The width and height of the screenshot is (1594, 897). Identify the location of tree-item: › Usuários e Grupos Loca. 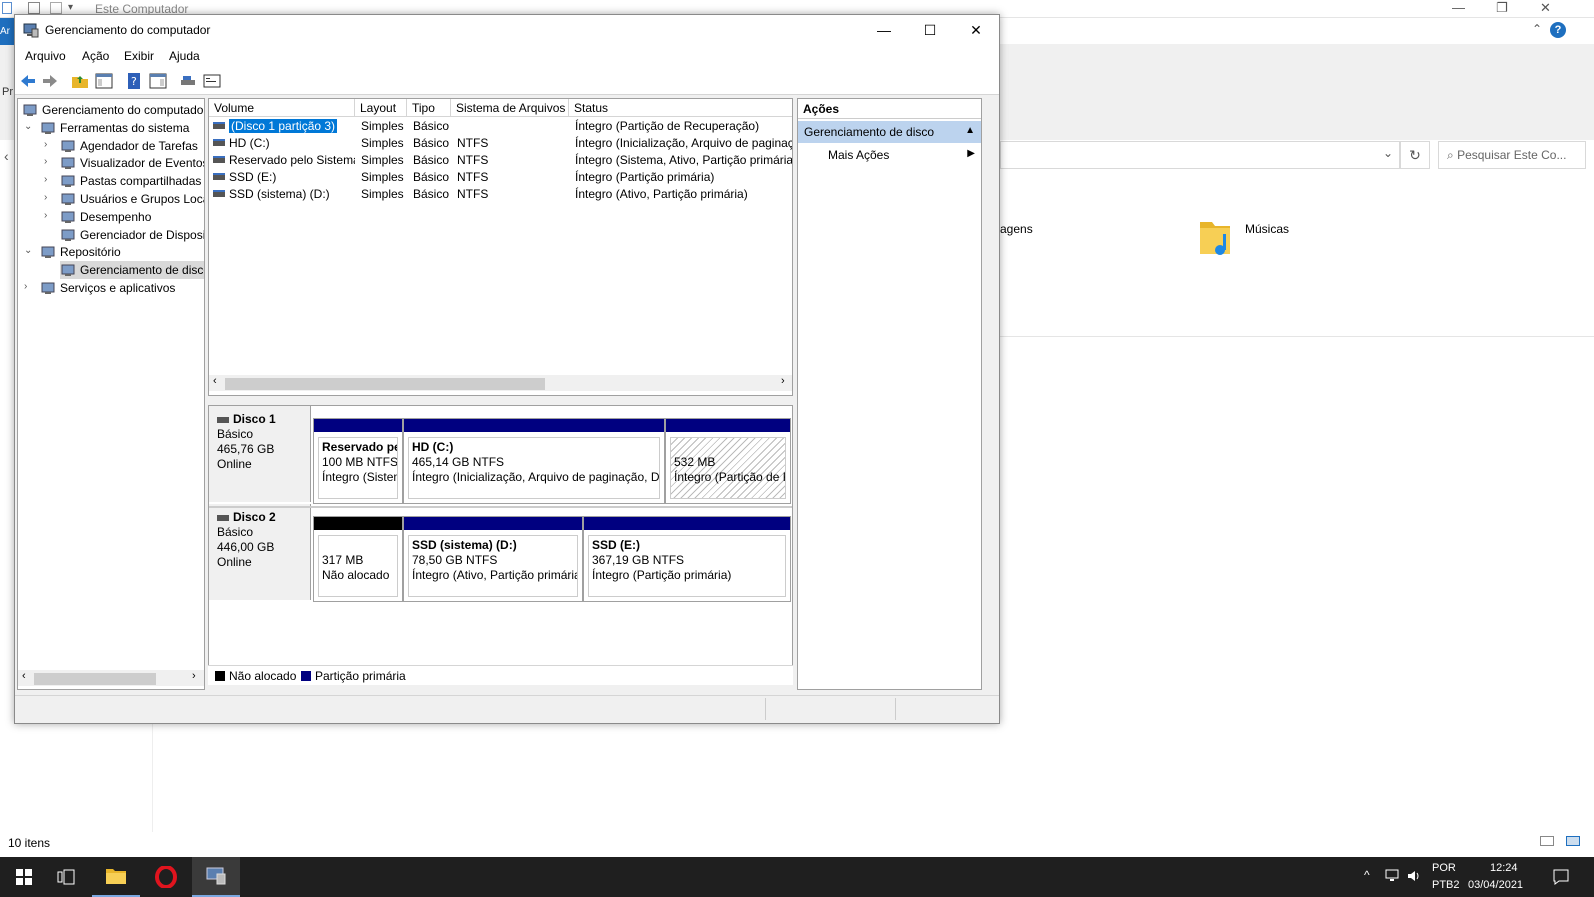
(111, 199).